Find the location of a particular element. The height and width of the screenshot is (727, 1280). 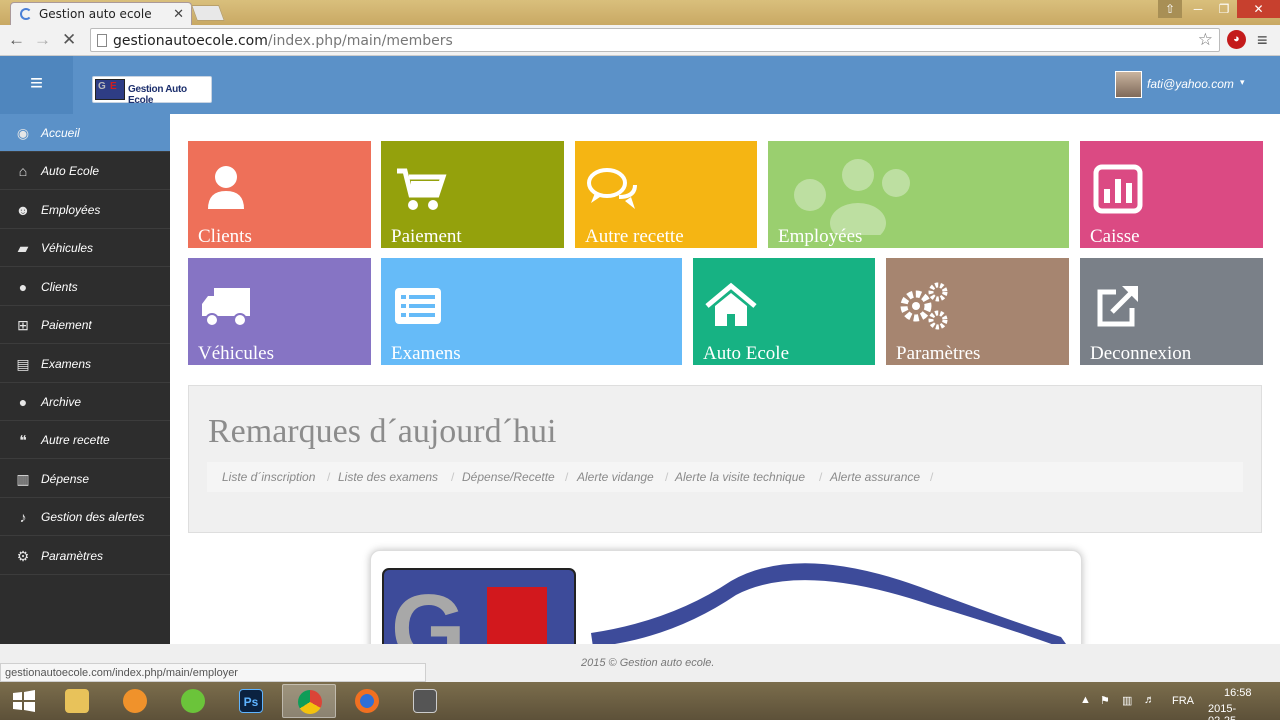

taskbar-lime is located at coordinates (193, 701).